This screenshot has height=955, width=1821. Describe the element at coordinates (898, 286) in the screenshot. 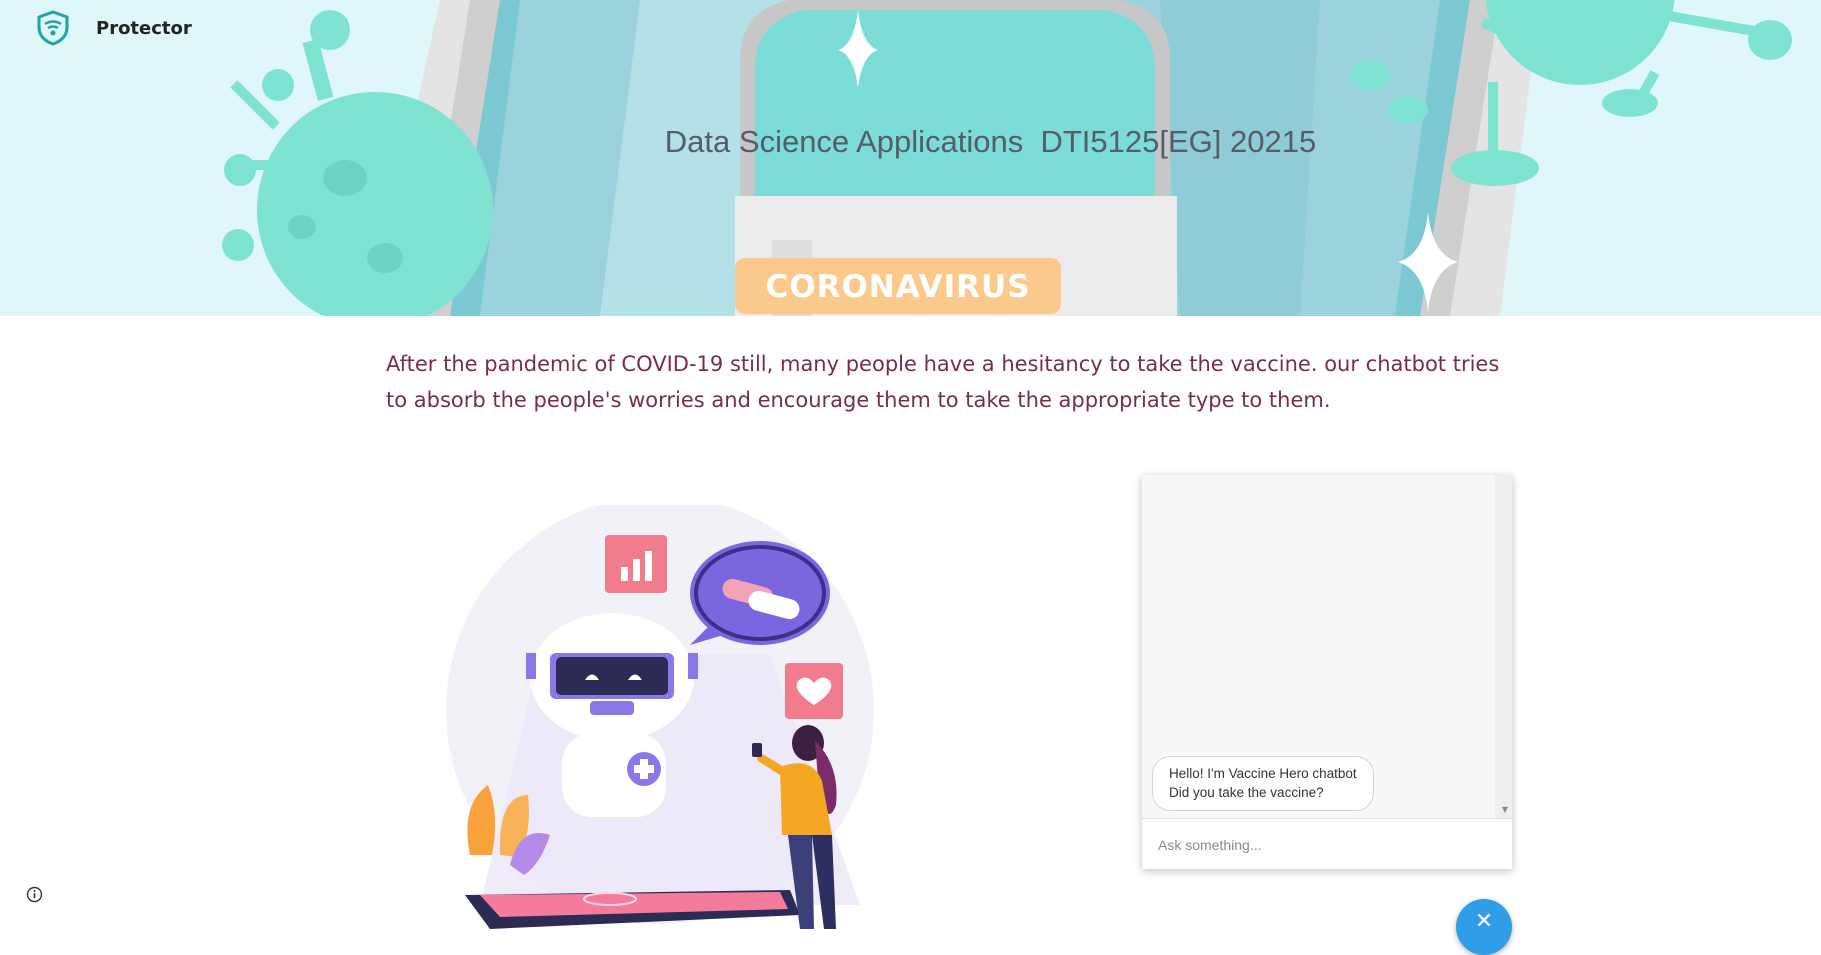

I see `coronavirus-badge: CORONAVIRUS` at that location.